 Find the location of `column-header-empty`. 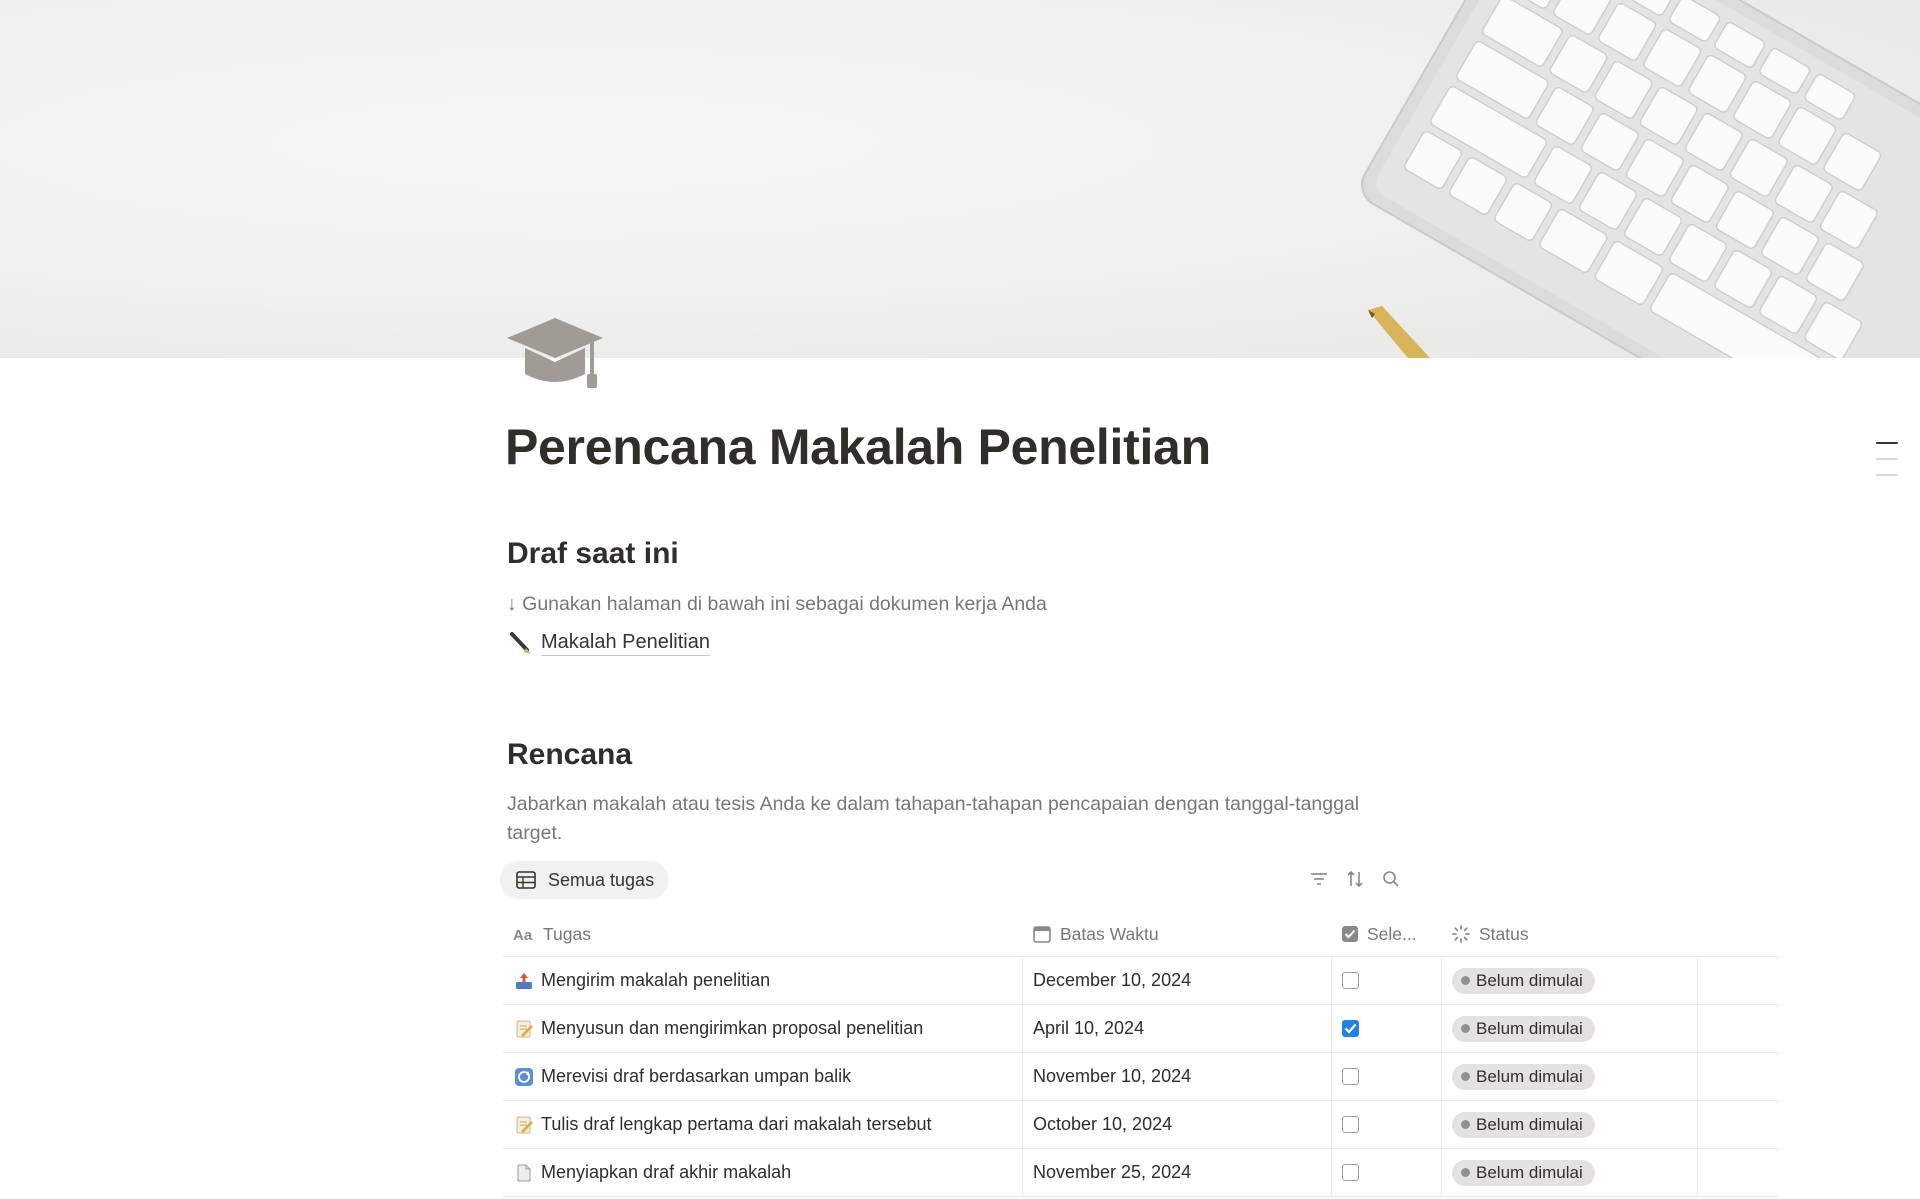

column-header-empty is located at coordinates (1738, 934).